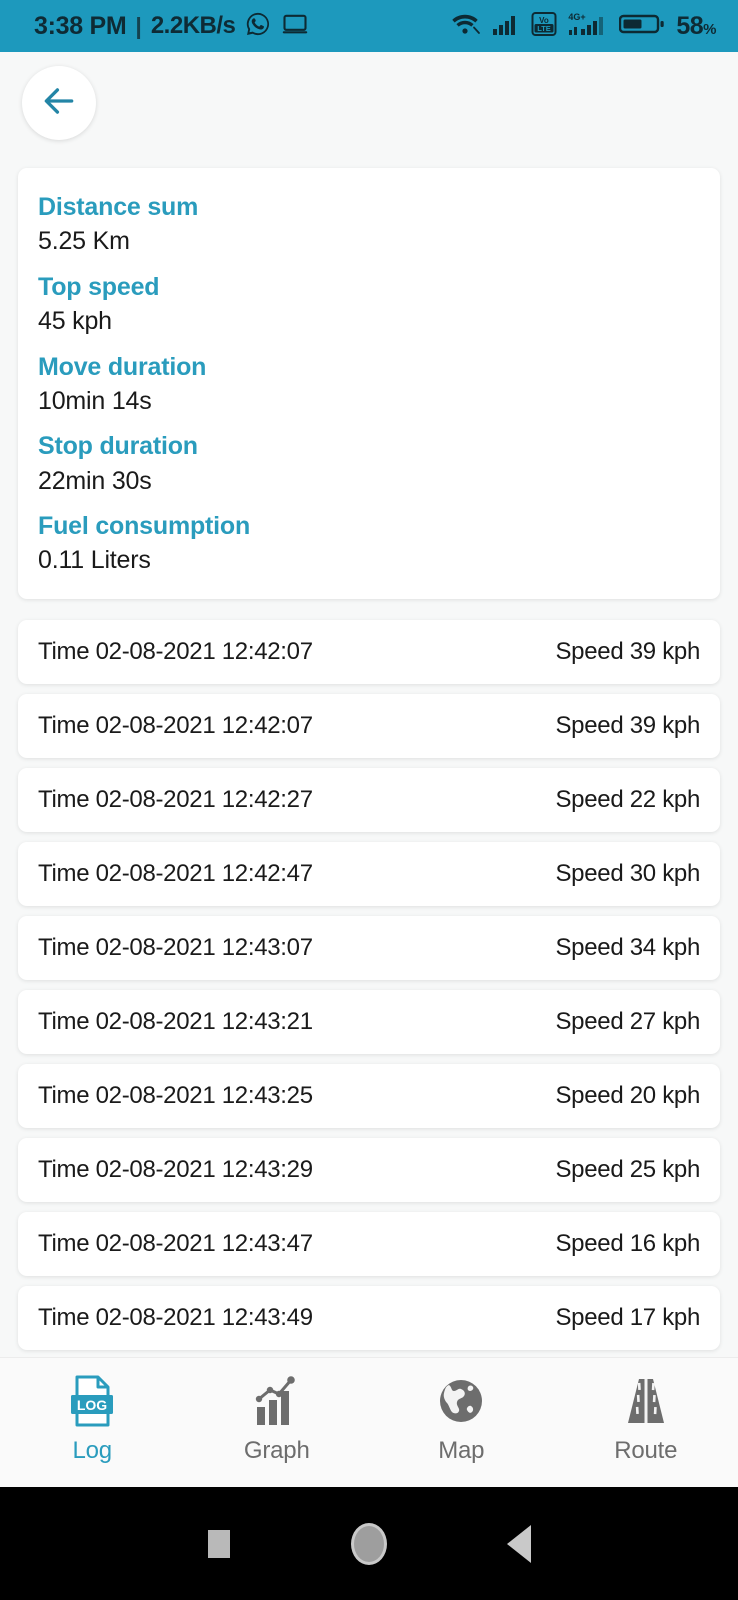 Image resolution: width=738 pixels, height=1600 pixels. I want to click on square-icon, so click(219, 1543).